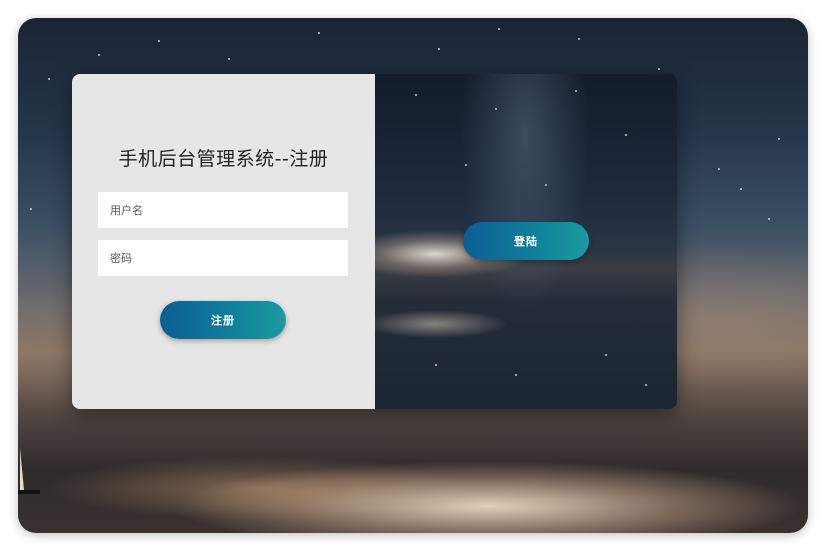  I want to click on page-title: 手机后台管理系统--注册, so click(223, 159).